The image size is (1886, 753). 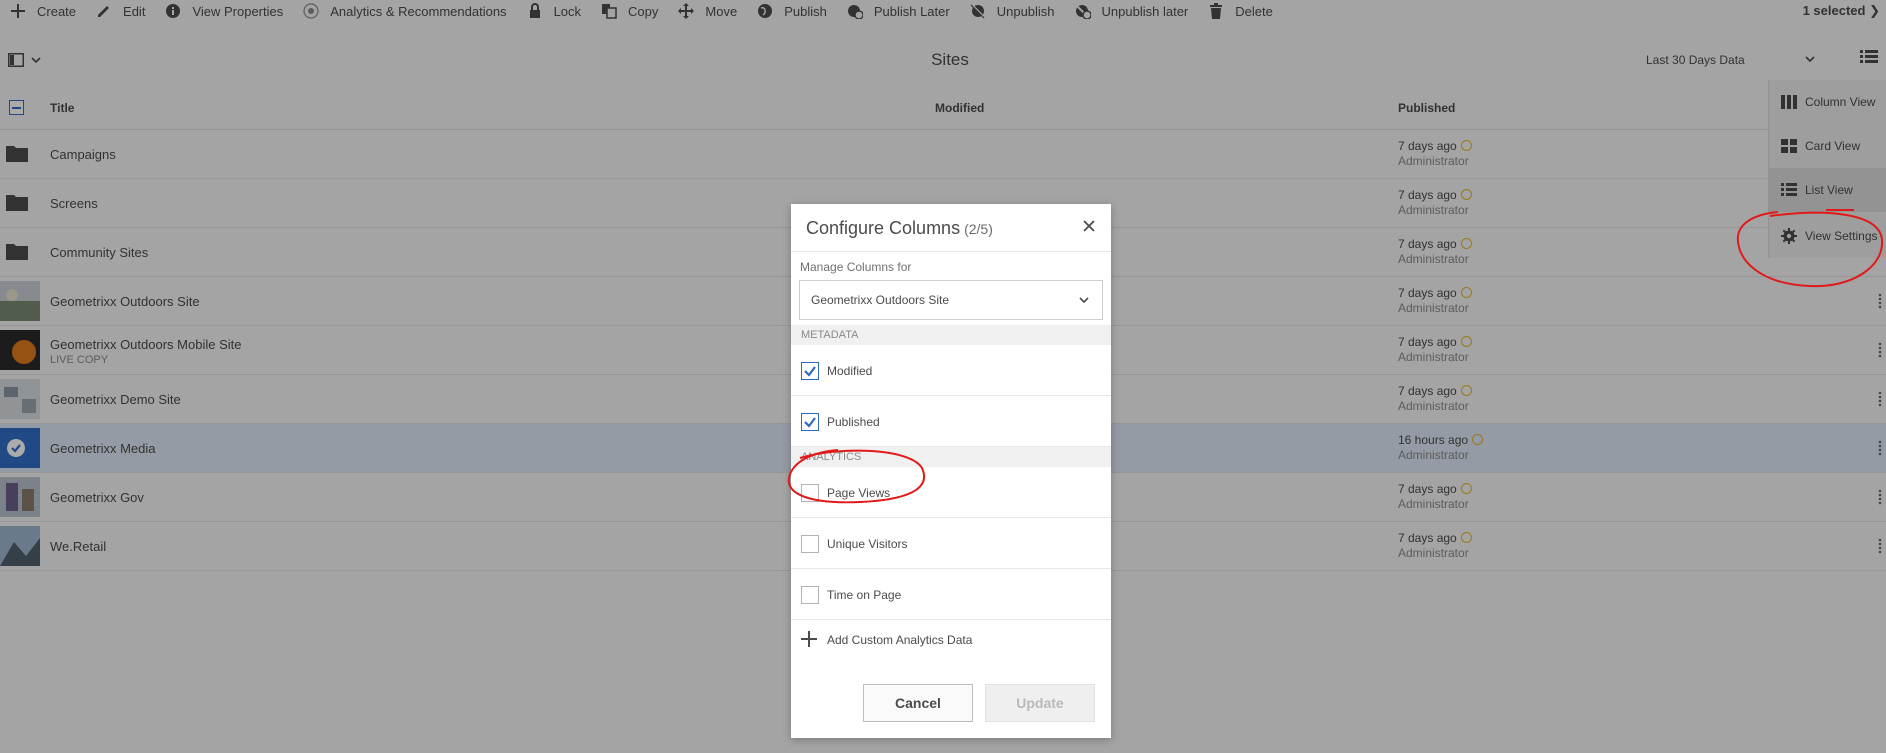 What do you see at coordinates (900, 640) in the screenshot?
I see `add-custom-analytics-label: Add Custom Analytics Data` at bounding box center [900, 640].